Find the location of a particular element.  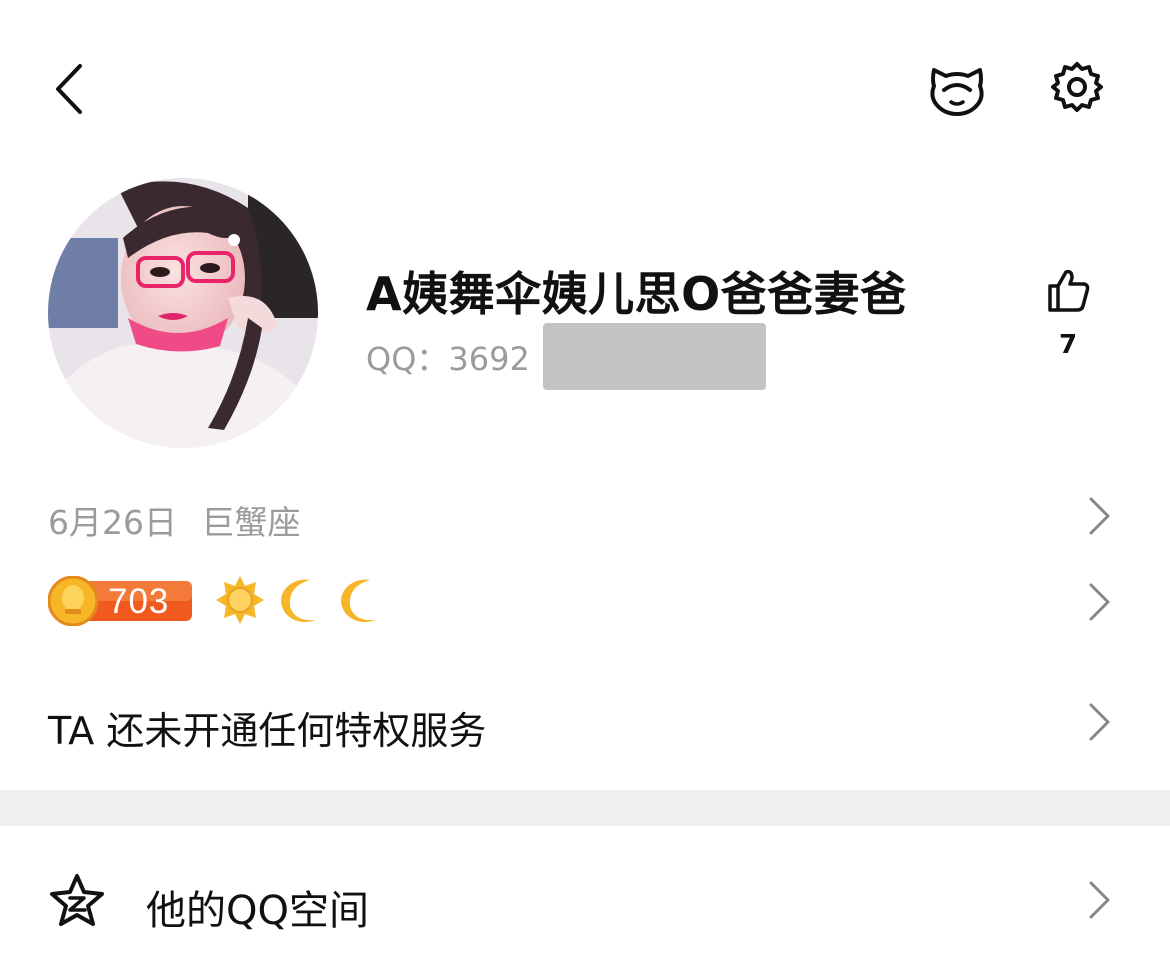

avatar-photo is located at coordinates (183, 313).